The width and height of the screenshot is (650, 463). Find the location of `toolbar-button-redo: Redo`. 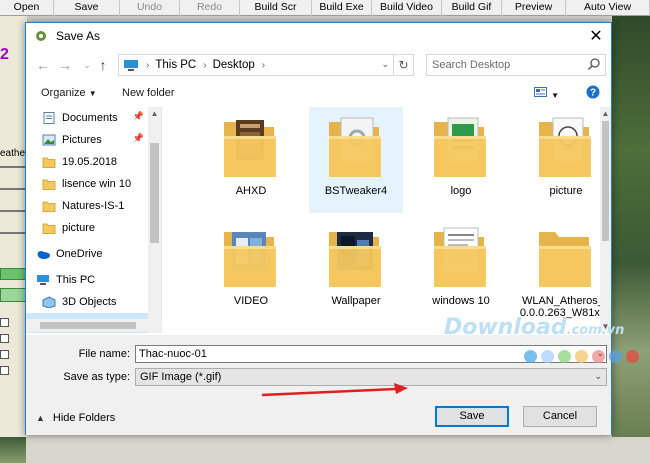

toolbar-button-redo: Redo is located at coordinates (210, 8).